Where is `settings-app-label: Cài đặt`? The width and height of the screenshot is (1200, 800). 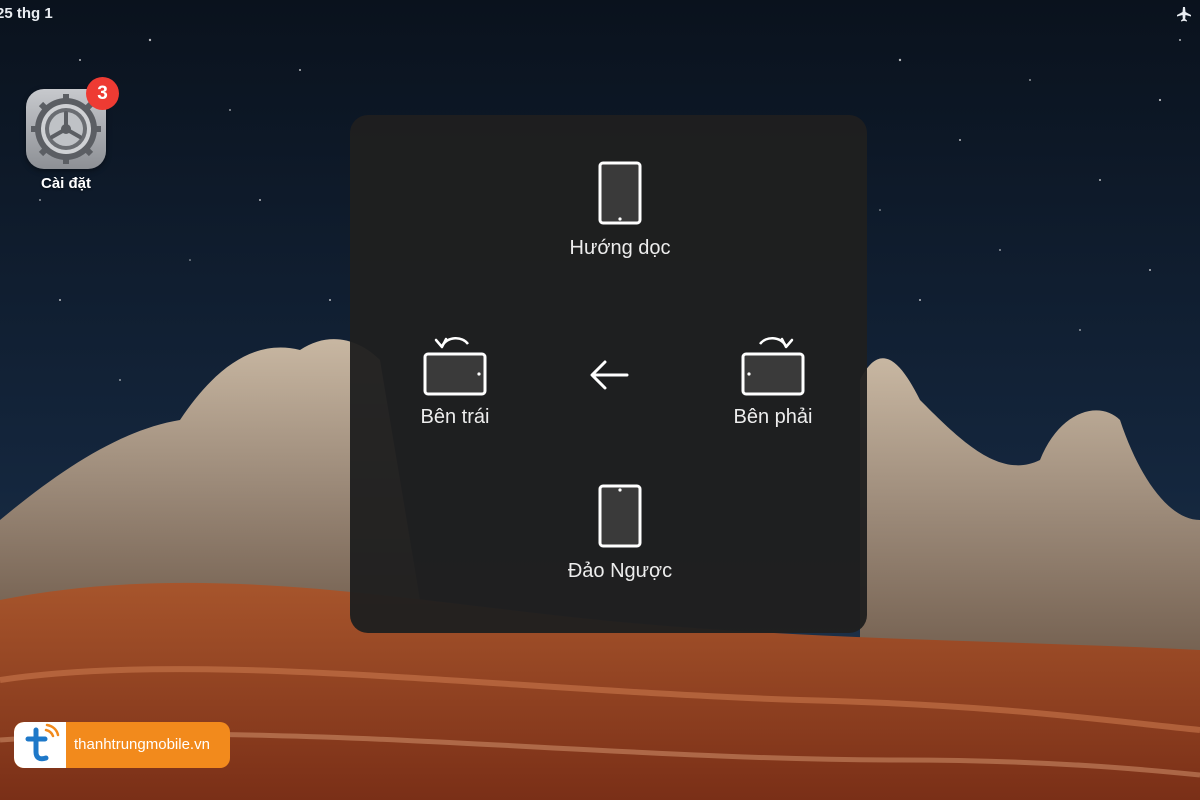 settings-app-label: Cài đặt is located at coordinates (65, 183).